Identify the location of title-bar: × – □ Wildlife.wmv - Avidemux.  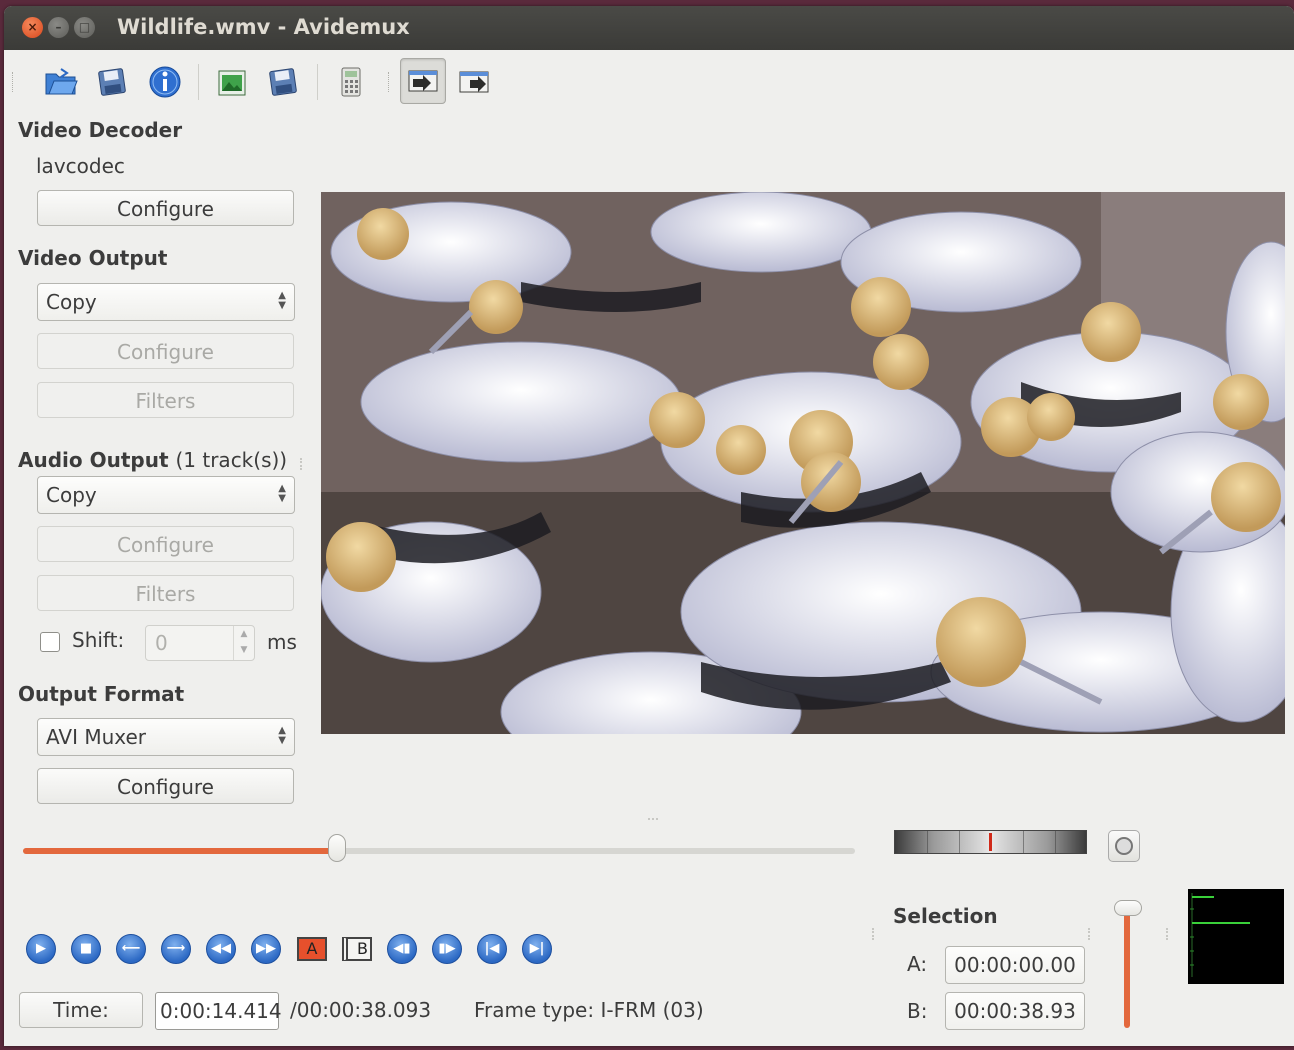
(649, 28).